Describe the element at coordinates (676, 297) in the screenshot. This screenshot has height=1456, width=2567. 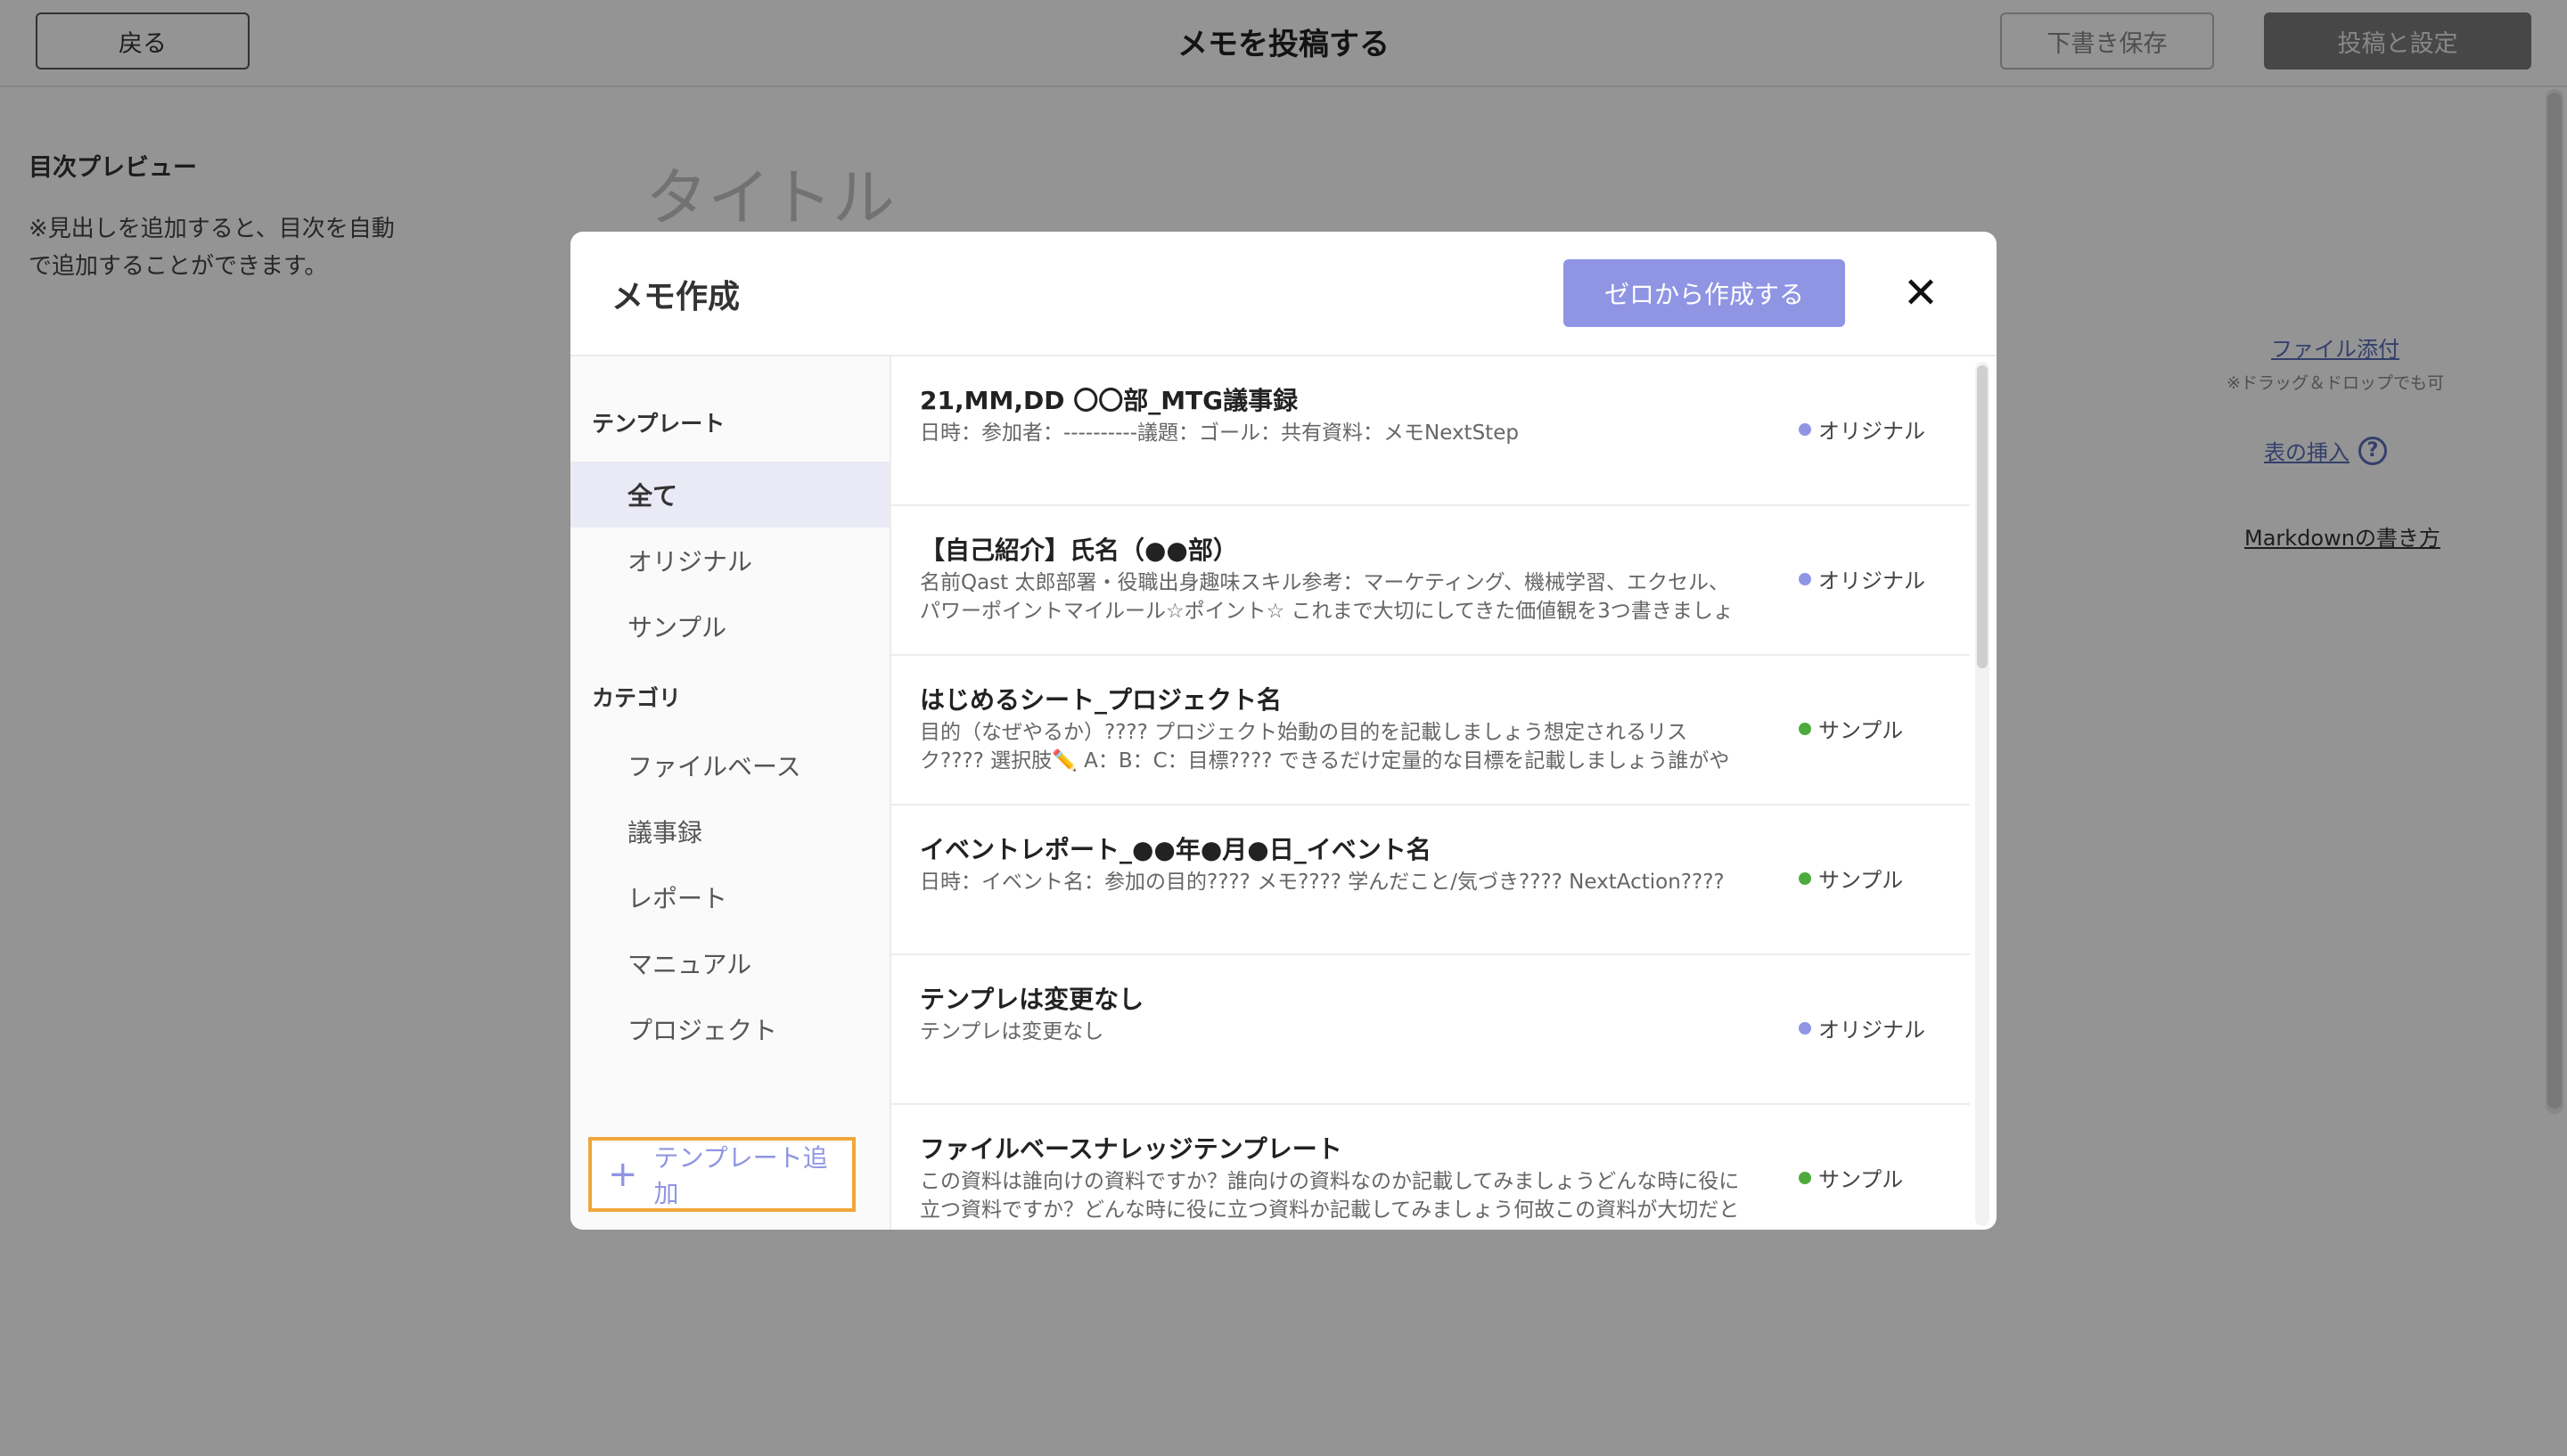
I see `modal-title: メモ作成` at that location.